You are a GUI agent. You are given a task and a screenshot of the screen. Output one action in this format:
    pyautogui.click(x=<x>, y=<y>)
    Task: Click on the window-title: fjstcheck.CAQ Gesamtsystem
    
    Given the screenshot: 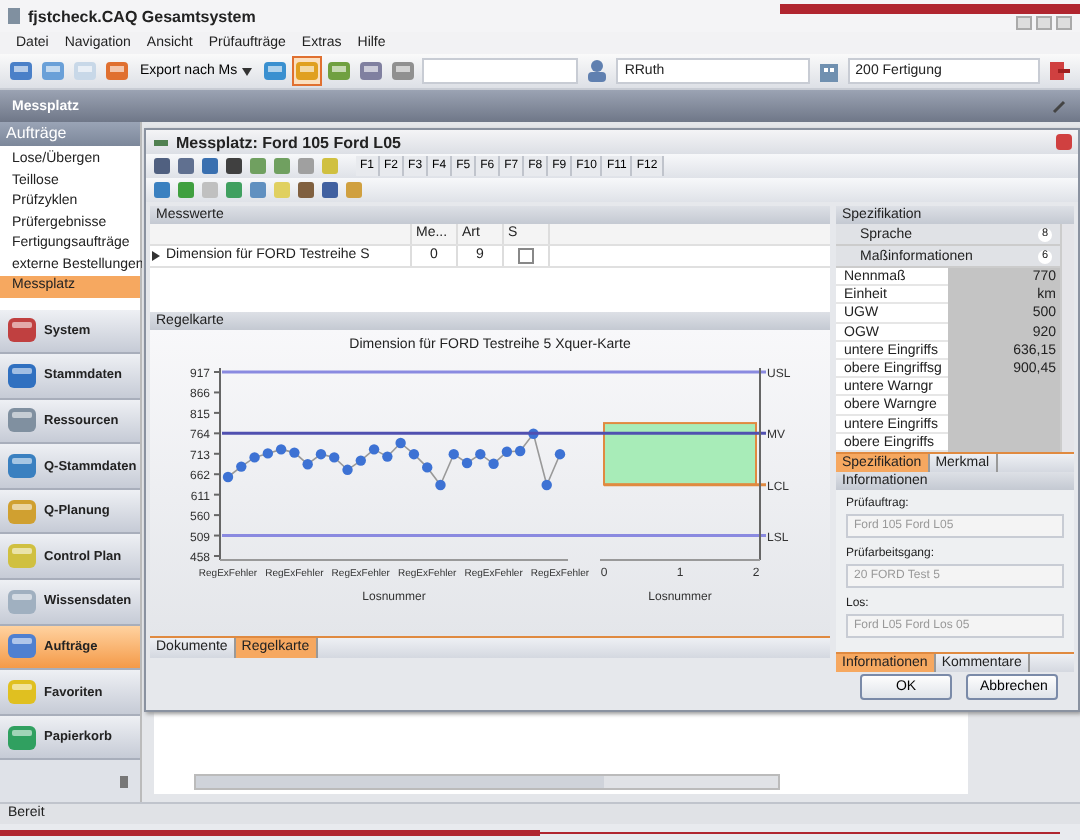 What is the action you would take?
    pyautogui.click(x=142, y=16)
    